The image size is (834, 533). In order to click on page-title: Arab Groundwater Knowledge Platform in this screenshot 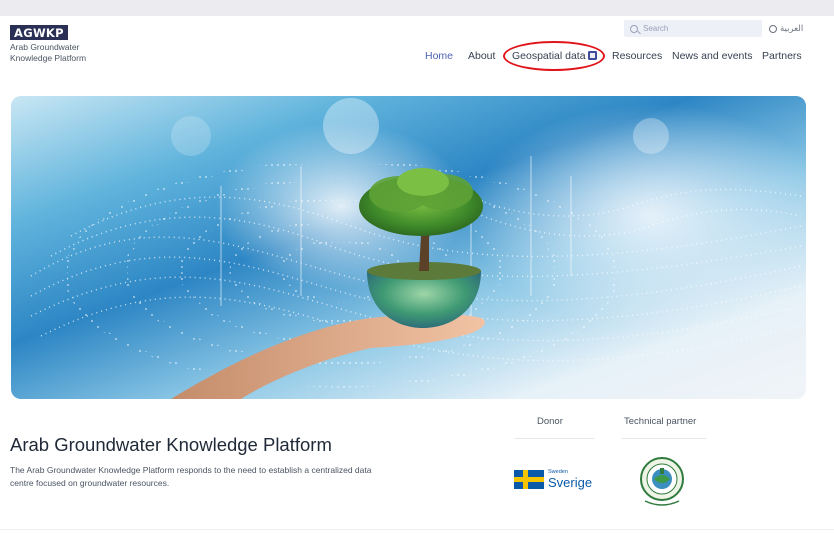, I will do `click(171, 444)`.